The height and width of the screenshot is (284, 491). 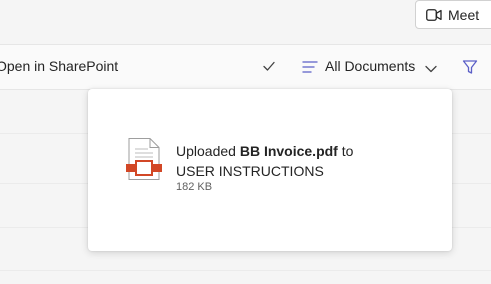 What do you see at coordinates (370, 66) in the screenshot?
I see `view-selector-label: All Documents` at bounding box center [370, 66].